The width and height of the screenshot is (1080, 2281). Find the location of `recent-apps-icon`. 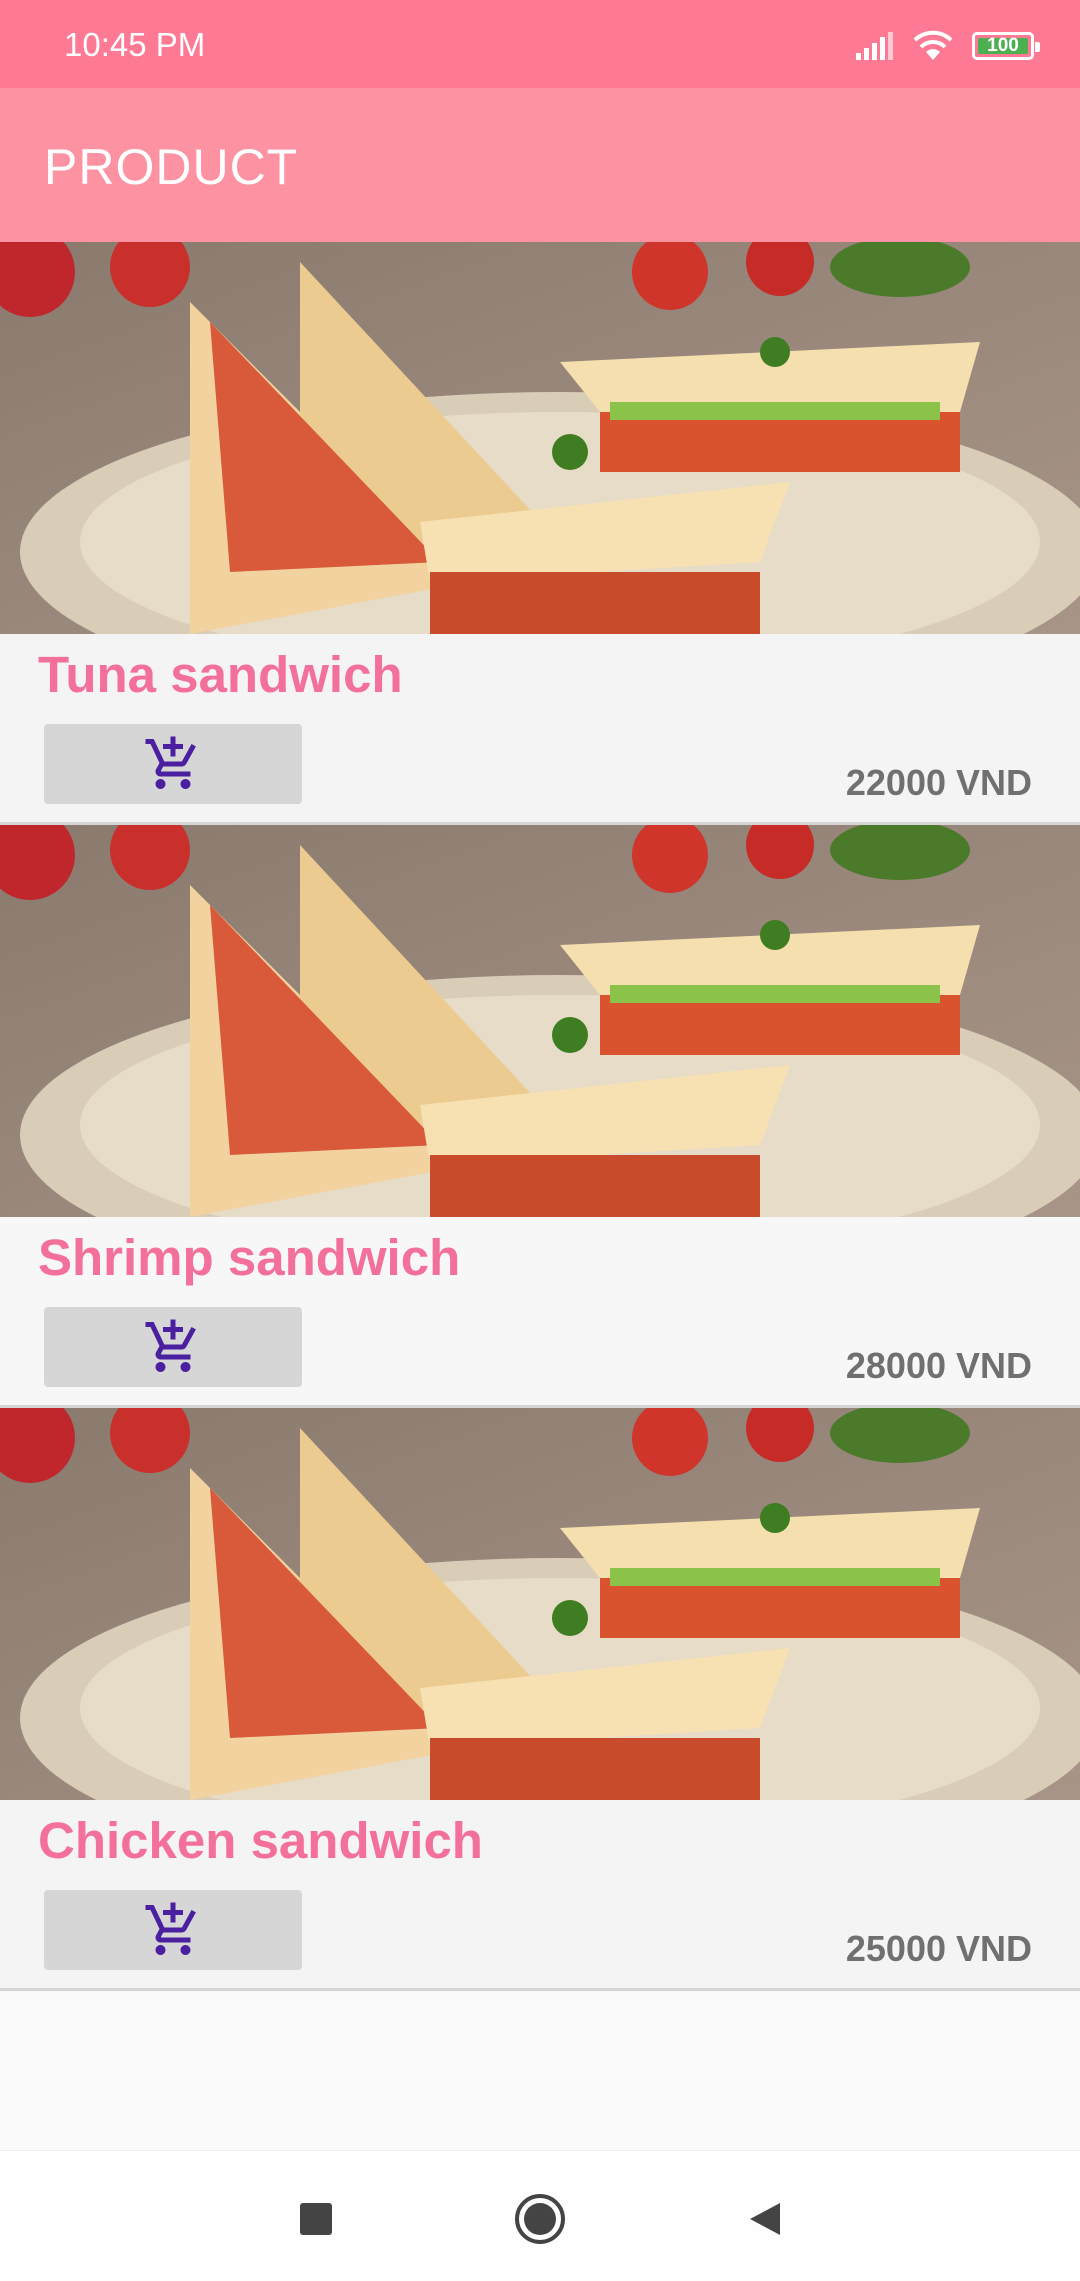

recent-apps-icon is located at coordinates (316, 2219).